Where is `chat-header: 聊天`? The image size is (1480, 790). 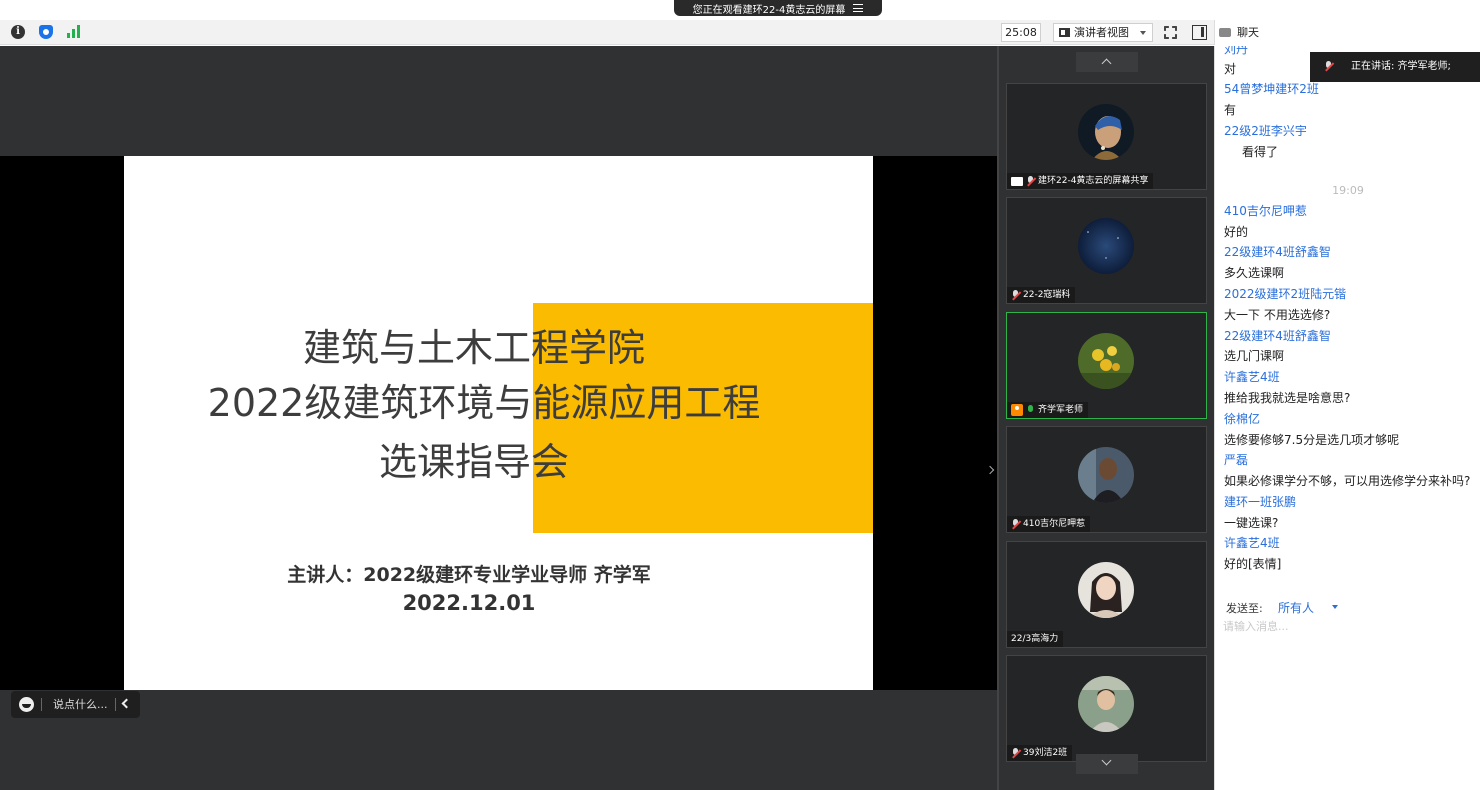
chat-header: 聊天 is located at coordinates (1347, 32).